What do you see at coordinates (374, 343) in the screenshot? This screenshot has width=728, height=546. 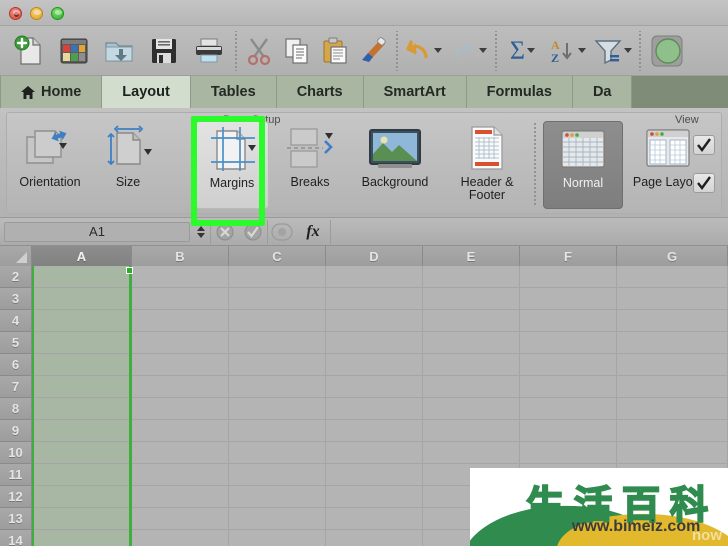 I see `cell-D5` at bounding box center [374, 343].